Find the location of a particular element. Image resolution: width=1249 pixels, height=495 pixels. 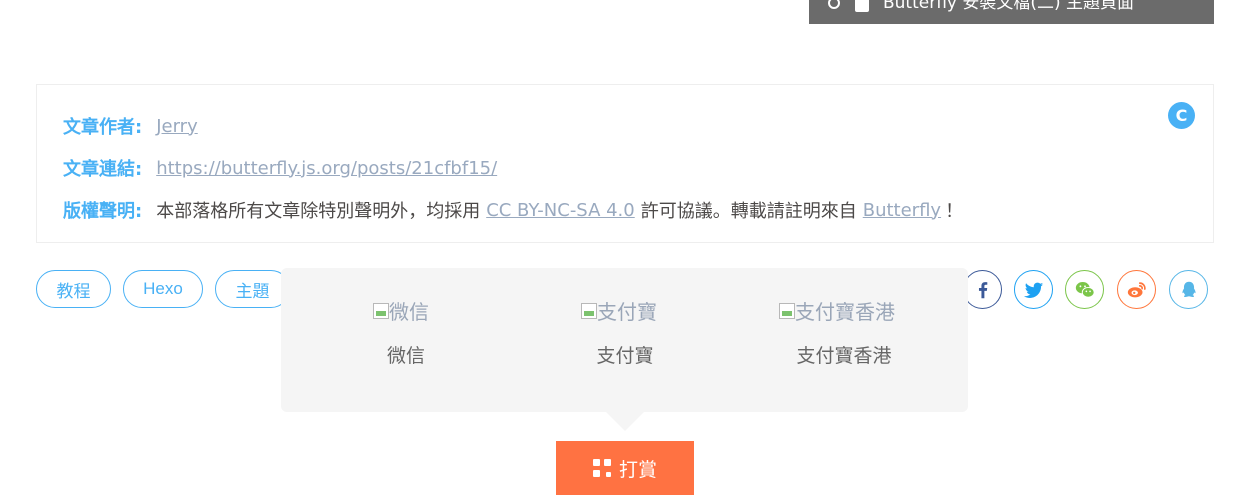

share-wechat is located at coordinates (1084, 289).